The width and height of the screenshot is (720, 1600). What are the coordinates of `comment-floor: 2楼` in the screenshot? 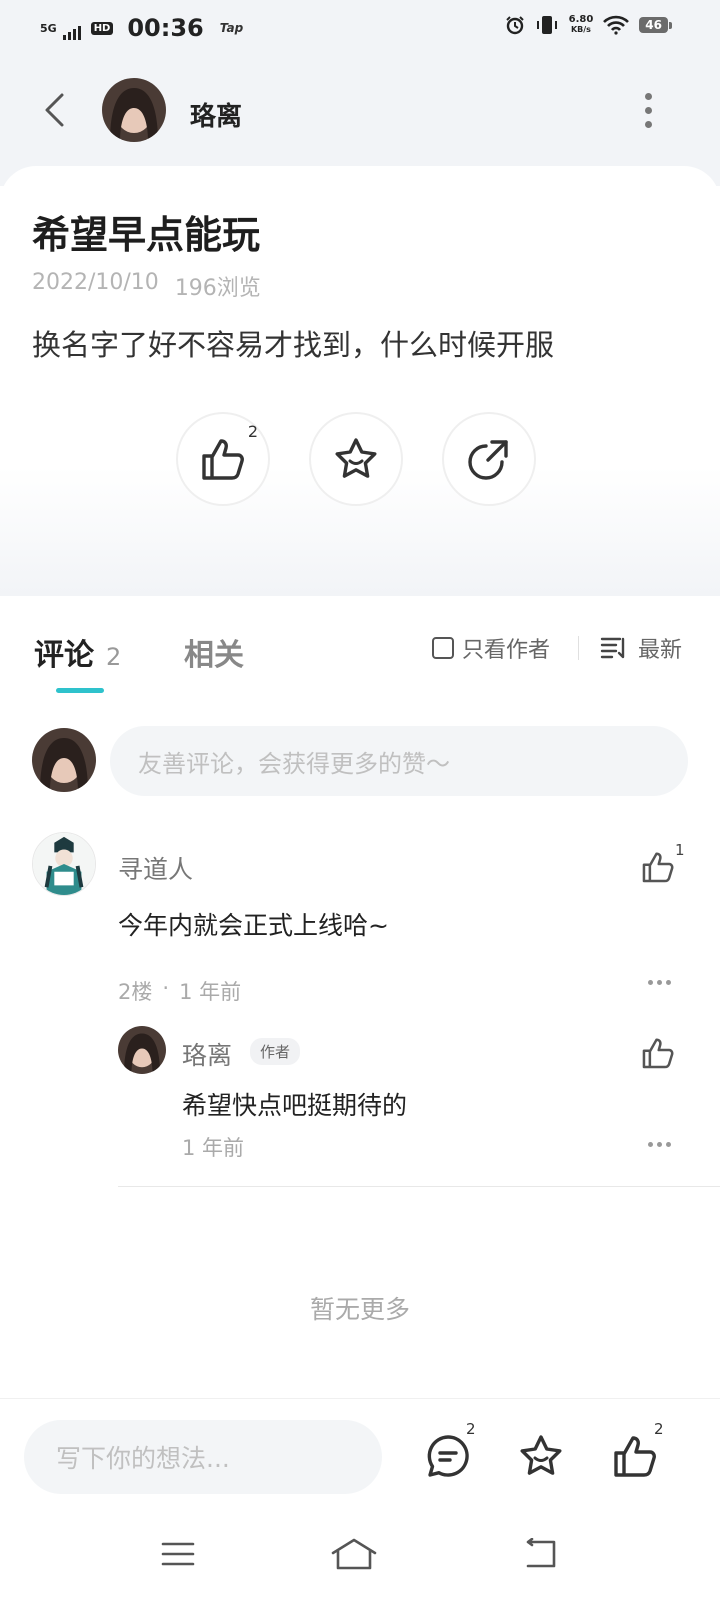 It's located at (135, 992).